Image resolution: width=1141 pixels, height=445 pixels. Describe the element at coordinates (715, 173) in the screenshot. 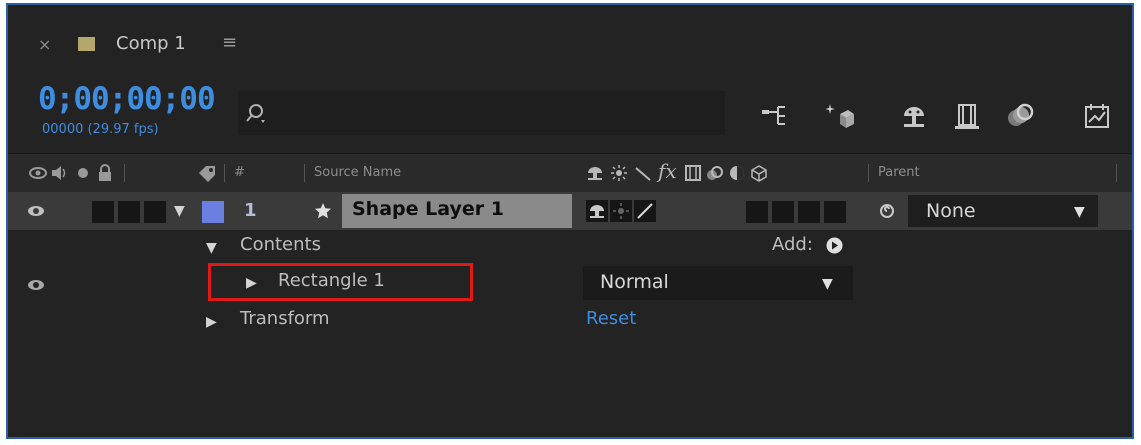

I see `motion-blur-switch-icon` at that location.